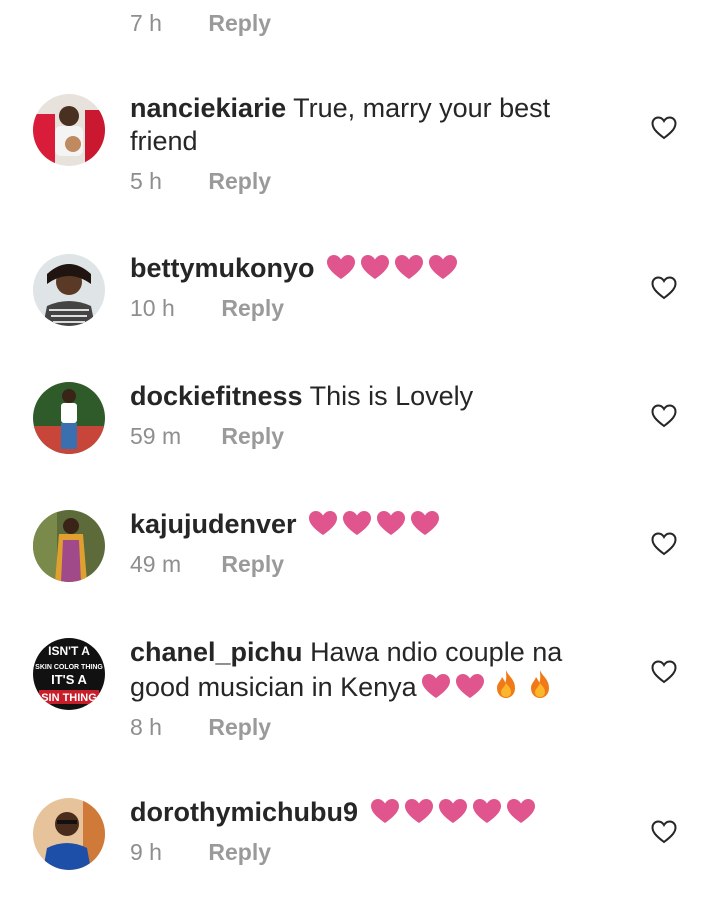 The height and width of the screenshot is (910, 720). I want to click on comment-meta: 9 h Reply, so click(360, 852).